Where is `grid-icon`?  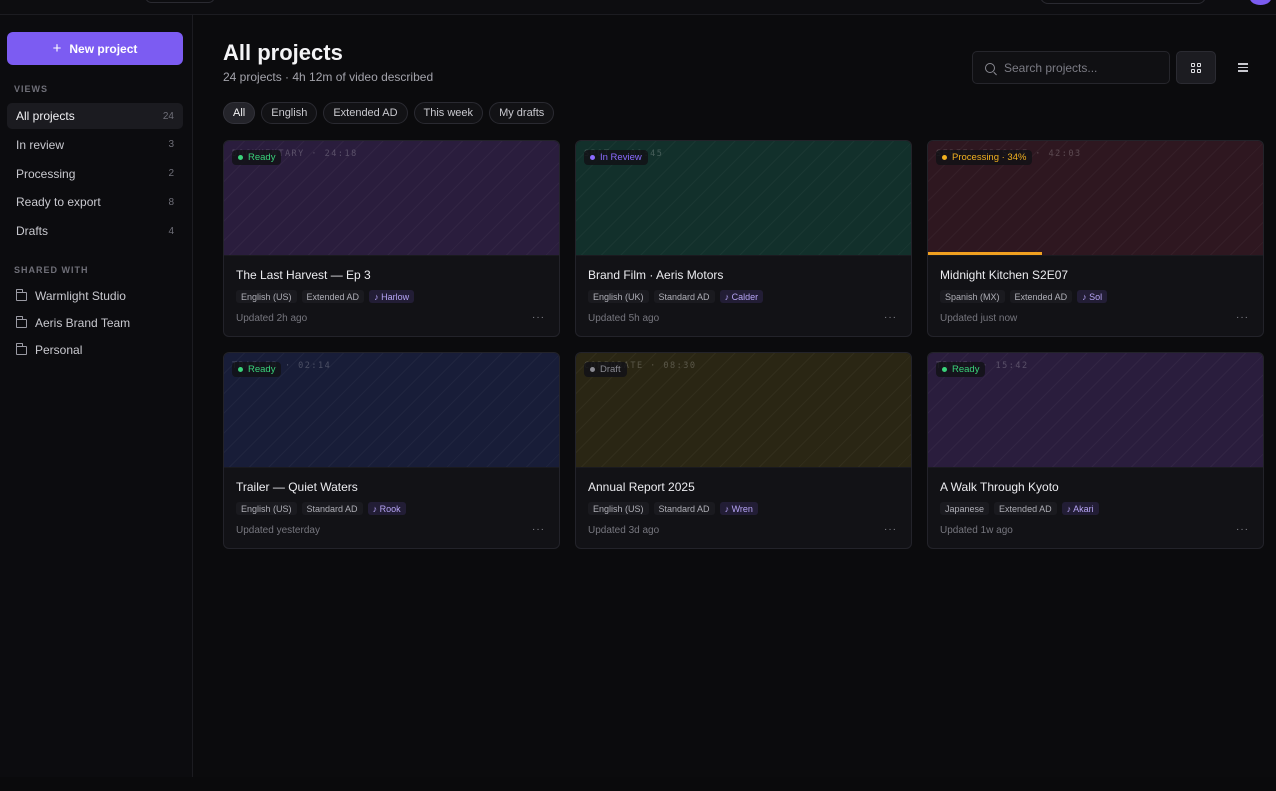 grid-icon is located at coordinates (1196, 67).